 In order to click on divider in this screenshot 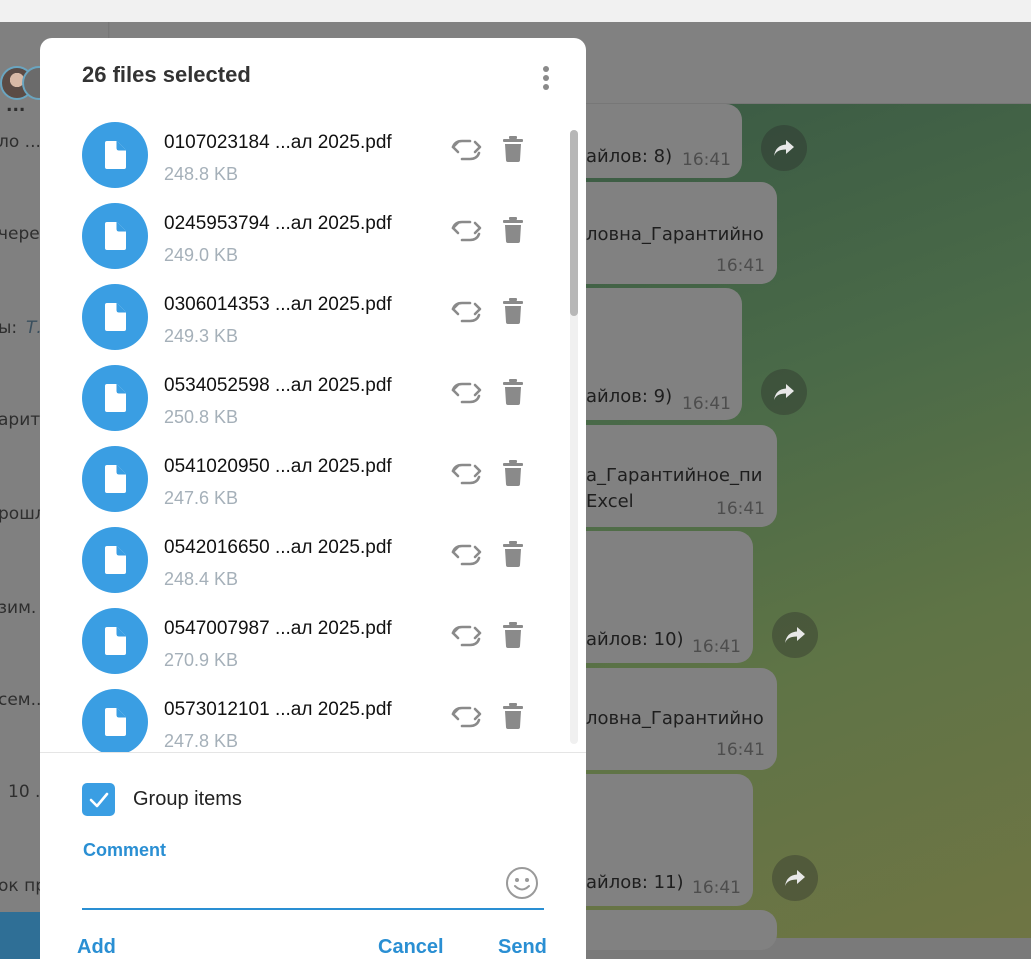, I will do `click(313, 752)`.